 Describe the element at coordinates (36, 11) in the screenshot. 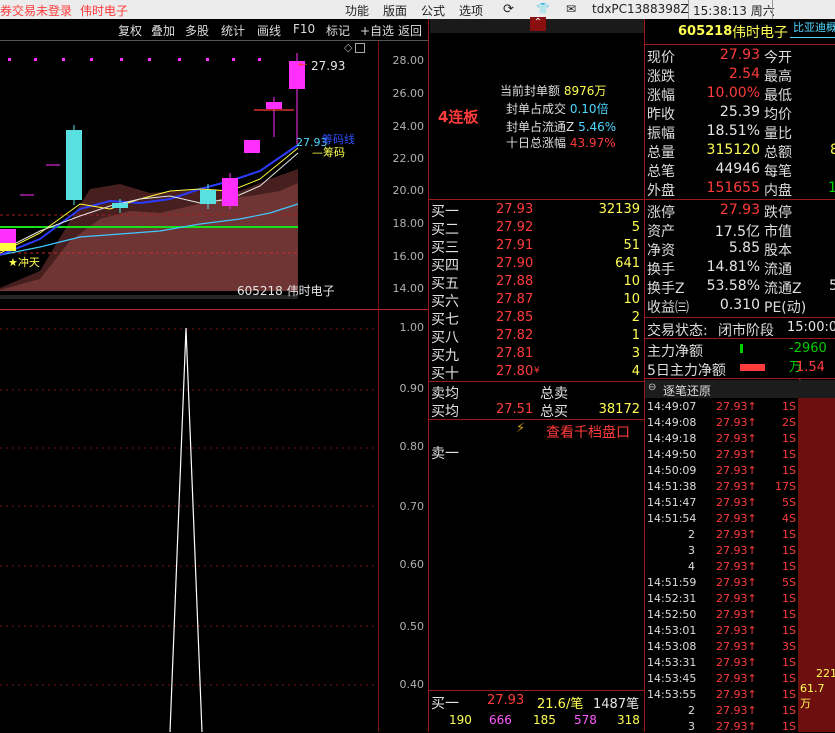

I see `login-status: 券交易未登录` at that location.